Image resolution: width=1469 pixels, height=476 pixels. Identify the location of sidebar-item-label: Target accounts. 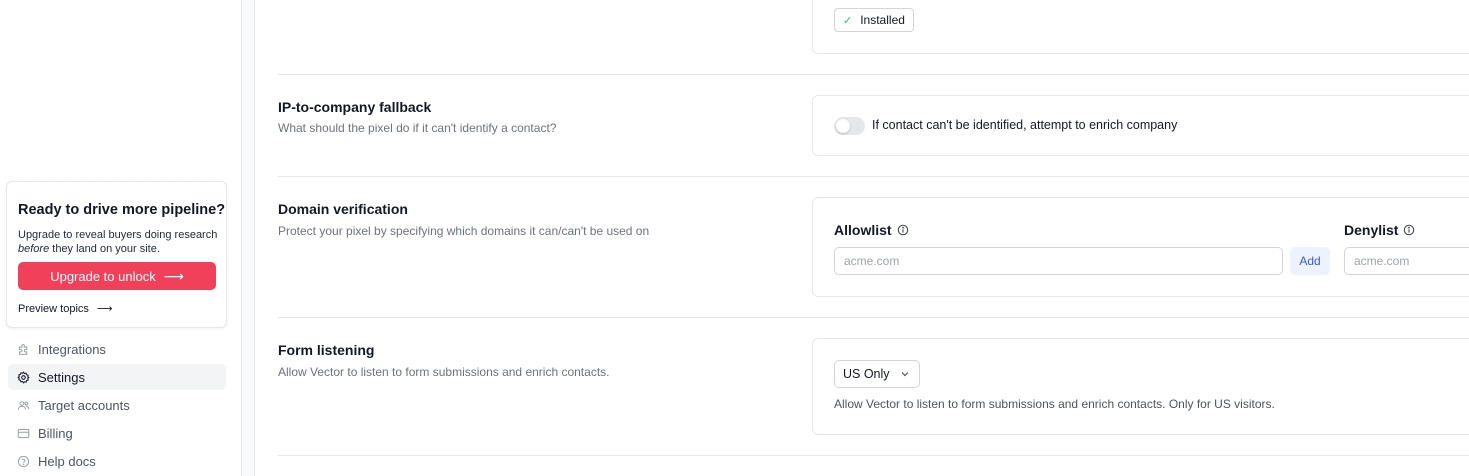
(84, 405).